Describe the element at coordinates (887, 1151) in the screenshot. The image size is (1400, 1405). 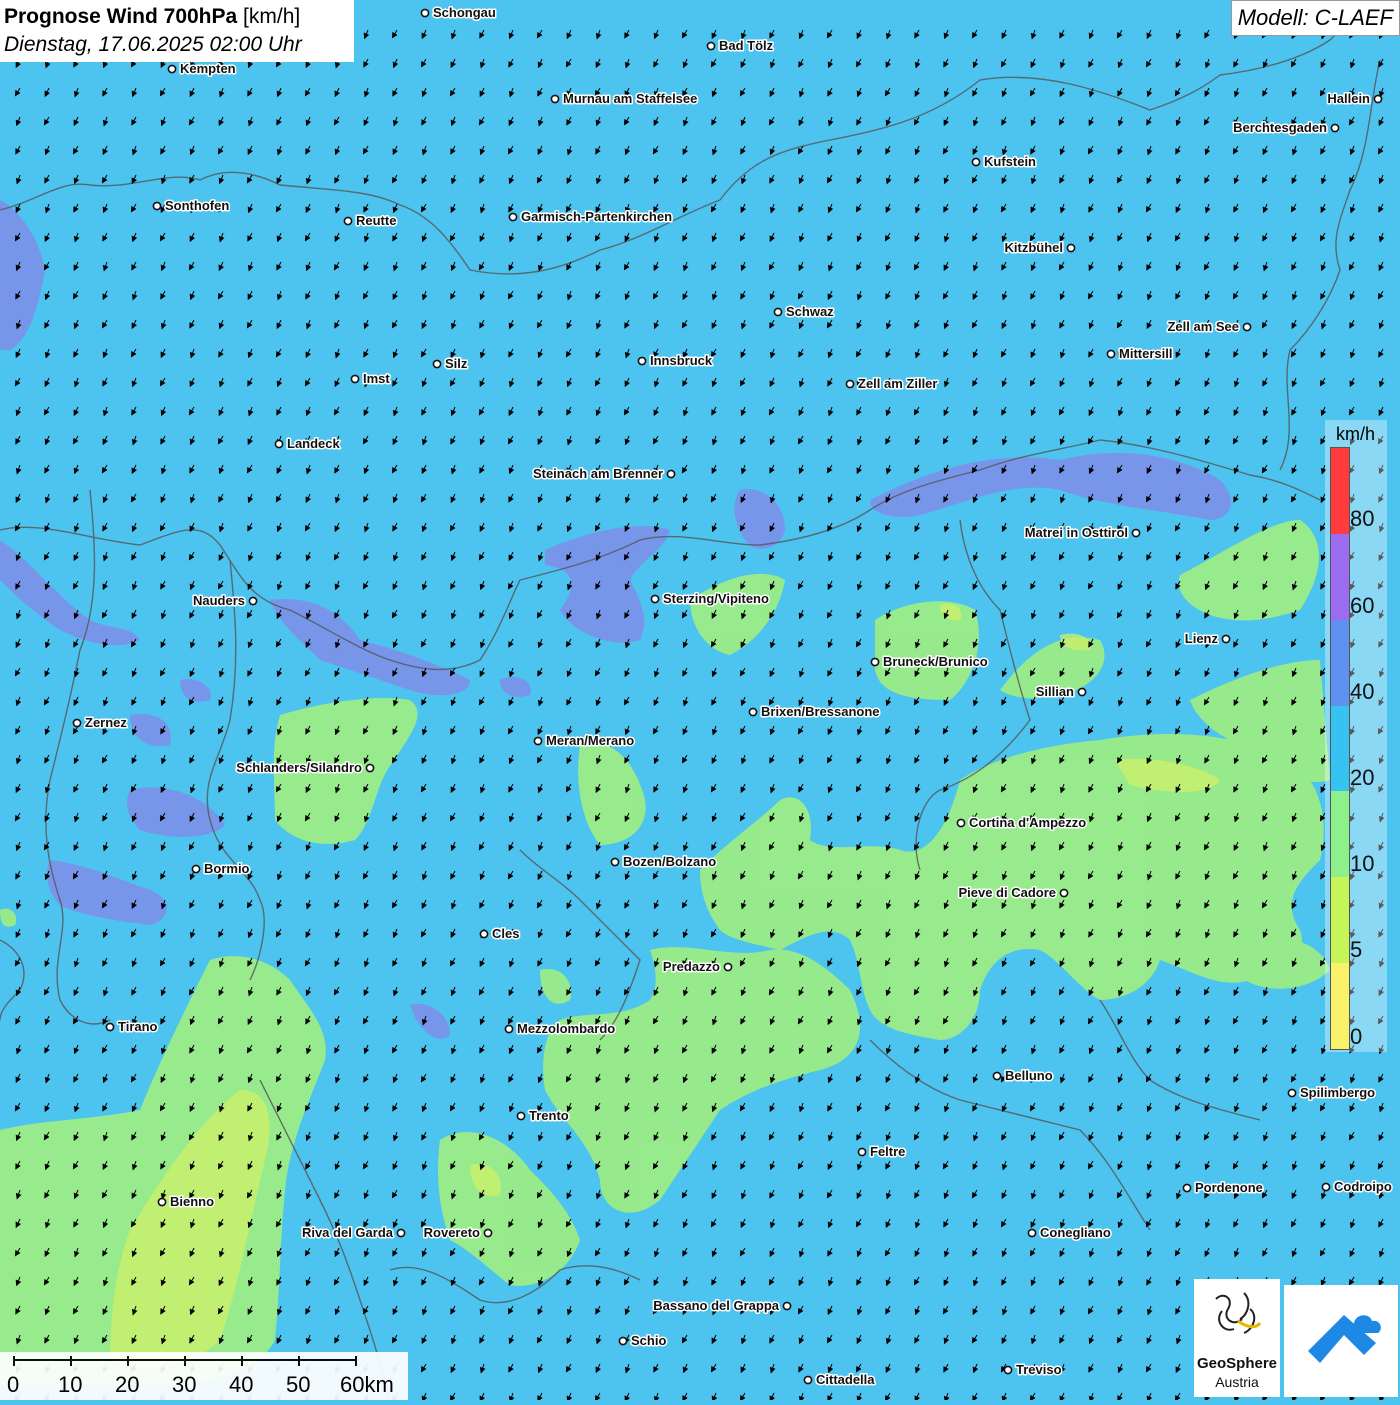
I see `city-label: Feltre` at that location.